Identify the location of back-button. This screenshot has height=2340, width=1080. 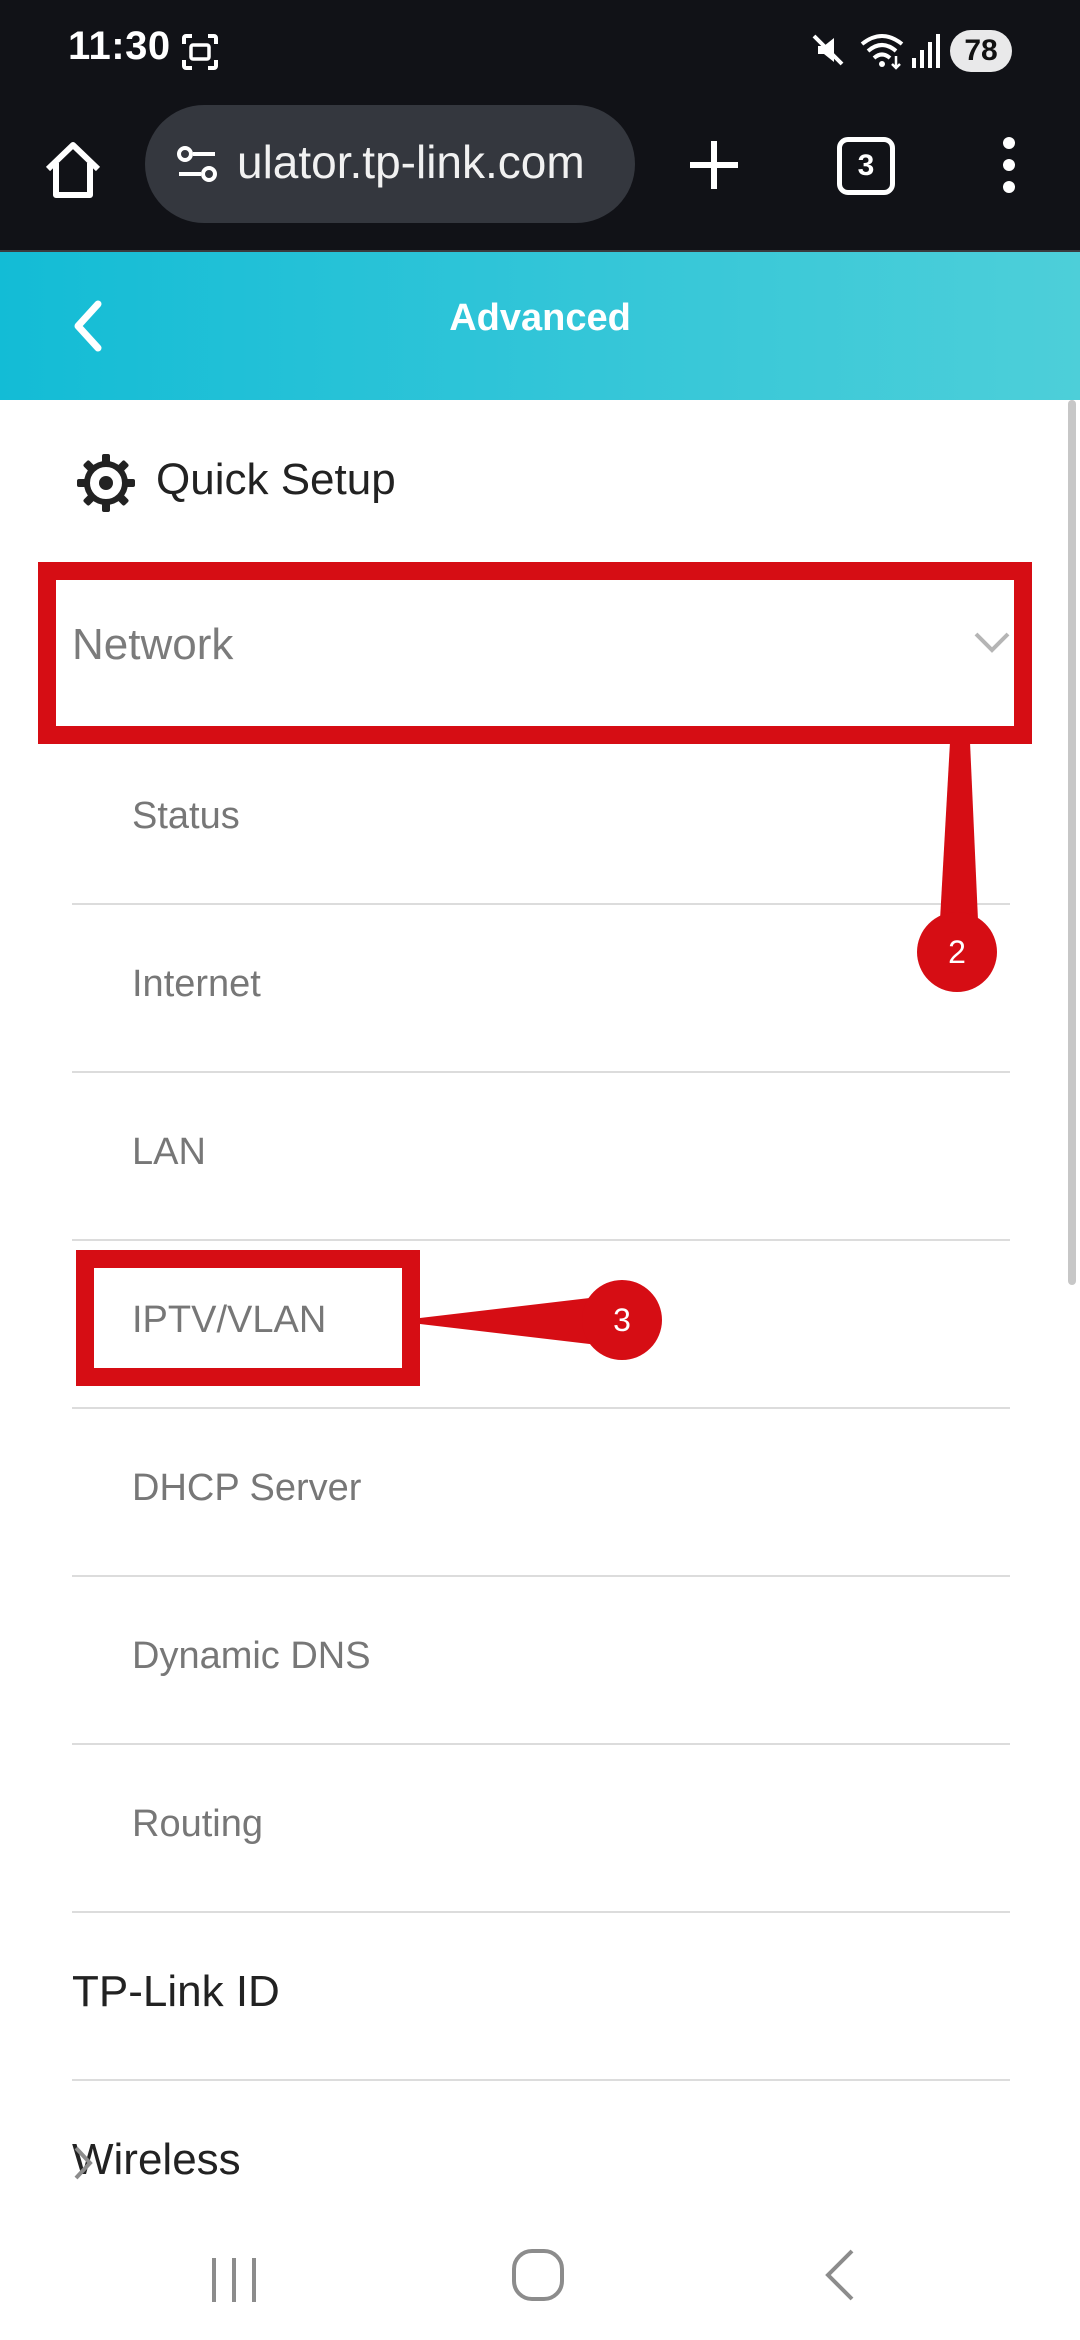
(88, 326).